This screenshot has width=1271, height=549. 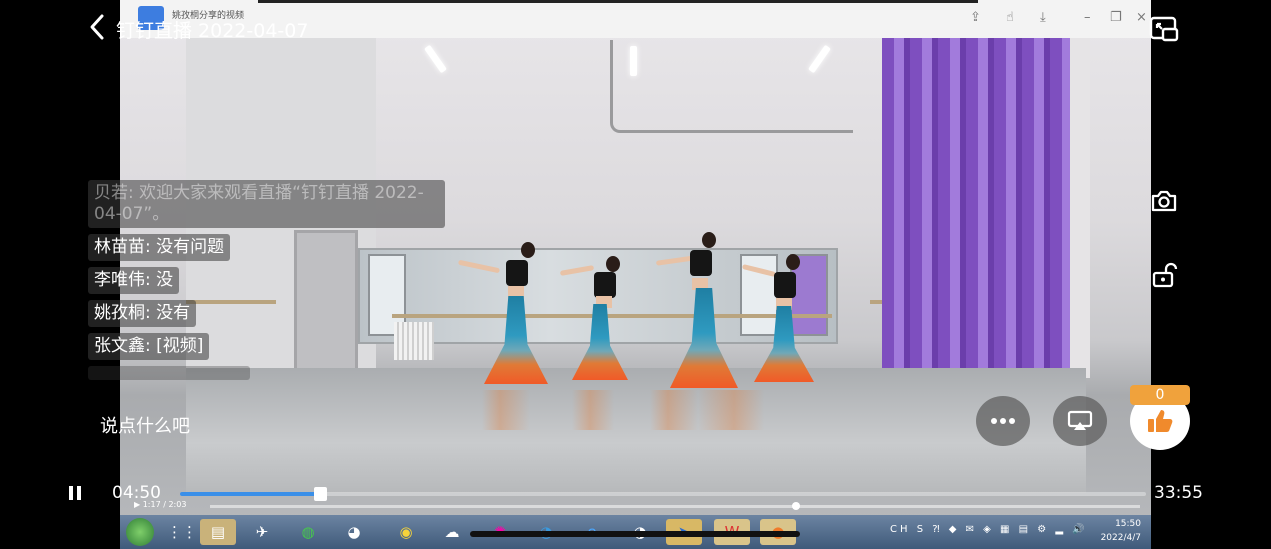 I want to click on download-icon: ⤓, so click(x=1043, y=17).